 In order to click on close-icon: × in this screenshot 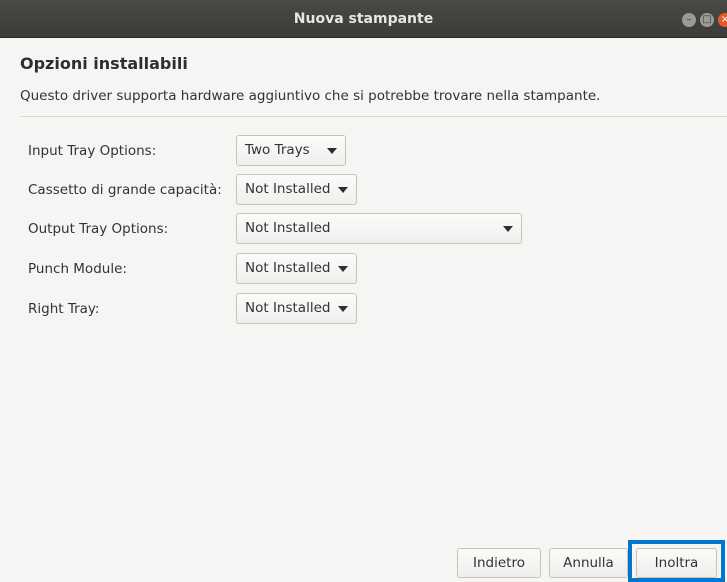, I will do `click(722, 20)`.